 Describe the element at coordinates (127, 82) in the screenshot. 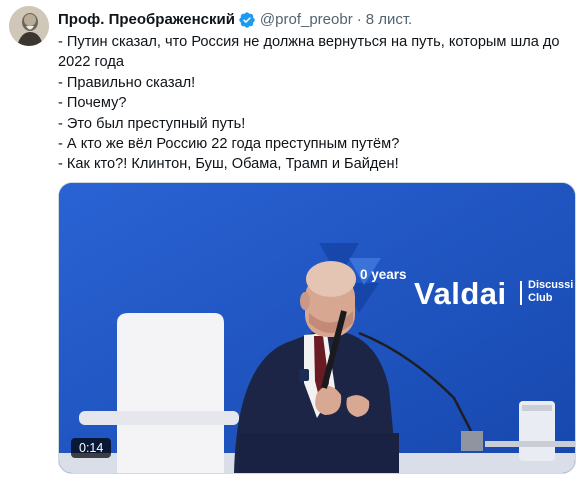

I see `tweet-line: - Правильно сказал!` at that location.